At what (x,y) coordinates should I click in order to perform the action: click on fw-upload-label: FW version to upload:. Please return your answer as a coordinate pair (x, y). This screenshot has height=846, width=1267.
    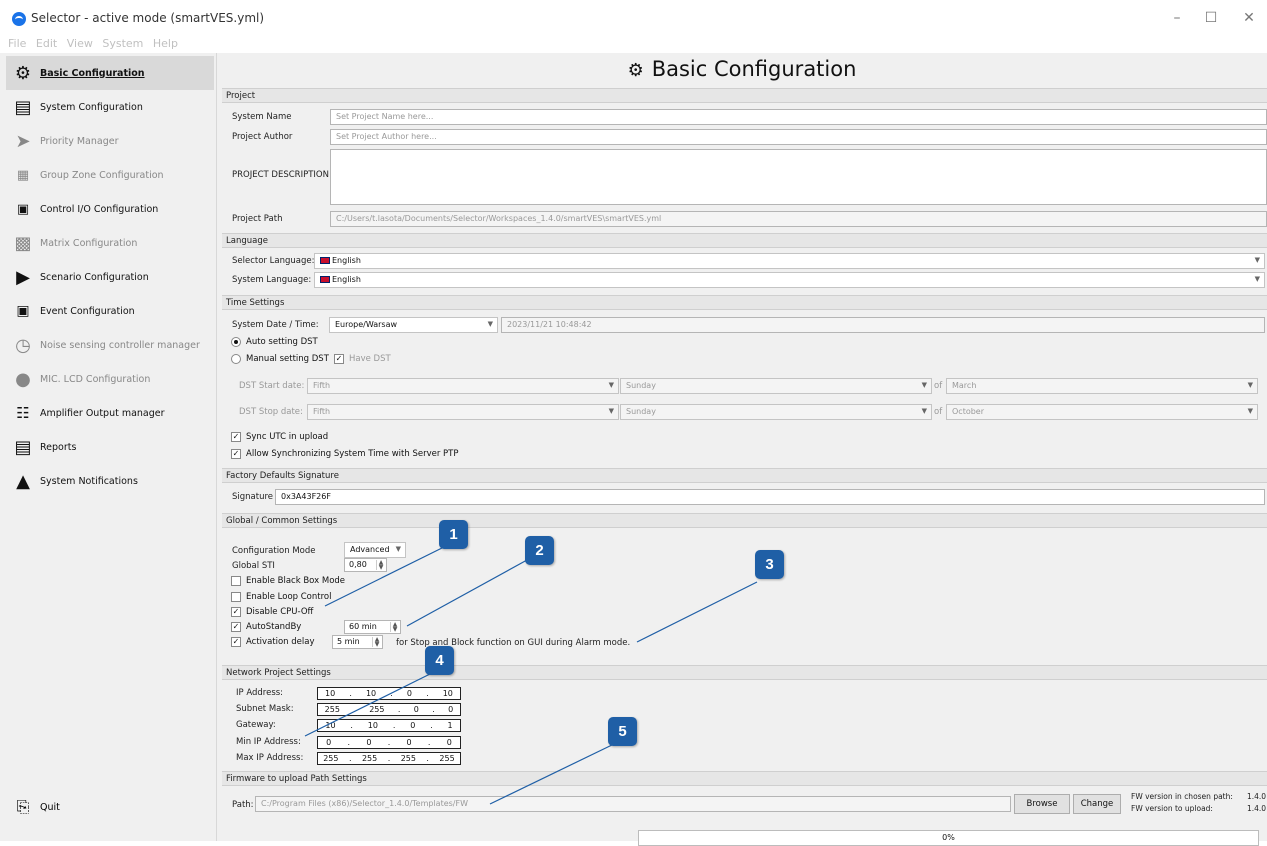
    Looking at the image, I should click on (1172, 808).